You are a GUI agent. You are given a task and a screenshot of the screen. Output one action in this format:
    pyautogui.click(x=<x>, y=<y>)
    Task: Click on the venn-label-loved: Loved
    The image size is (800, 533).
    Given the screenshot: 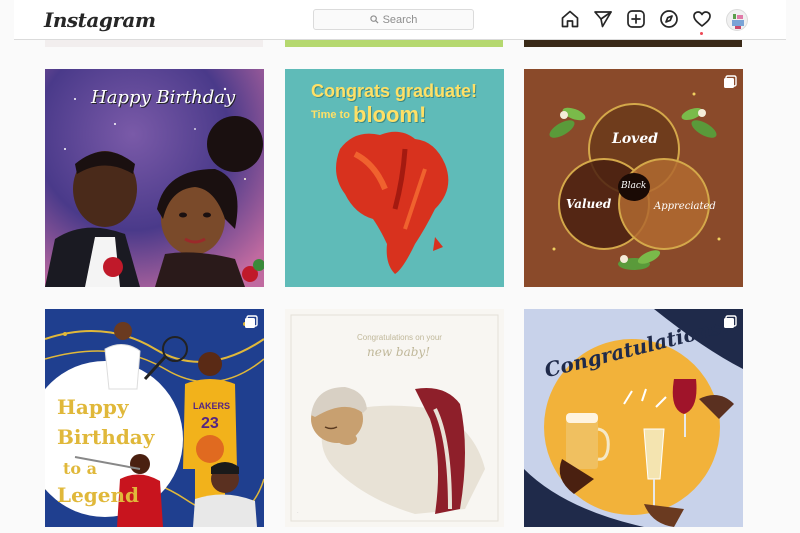 What is the action you would take?
    pyautogui.click(x=635, y=139)
    